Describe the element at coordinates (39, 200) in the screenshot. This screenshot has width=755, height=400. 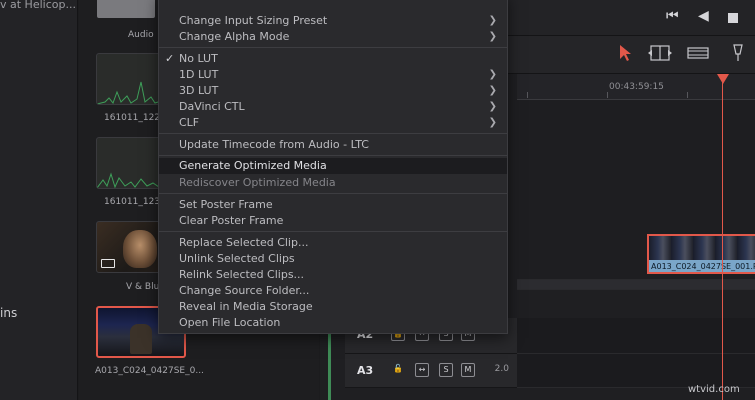
I see `bin-sidebar: v at Helicop... ins` at that location.